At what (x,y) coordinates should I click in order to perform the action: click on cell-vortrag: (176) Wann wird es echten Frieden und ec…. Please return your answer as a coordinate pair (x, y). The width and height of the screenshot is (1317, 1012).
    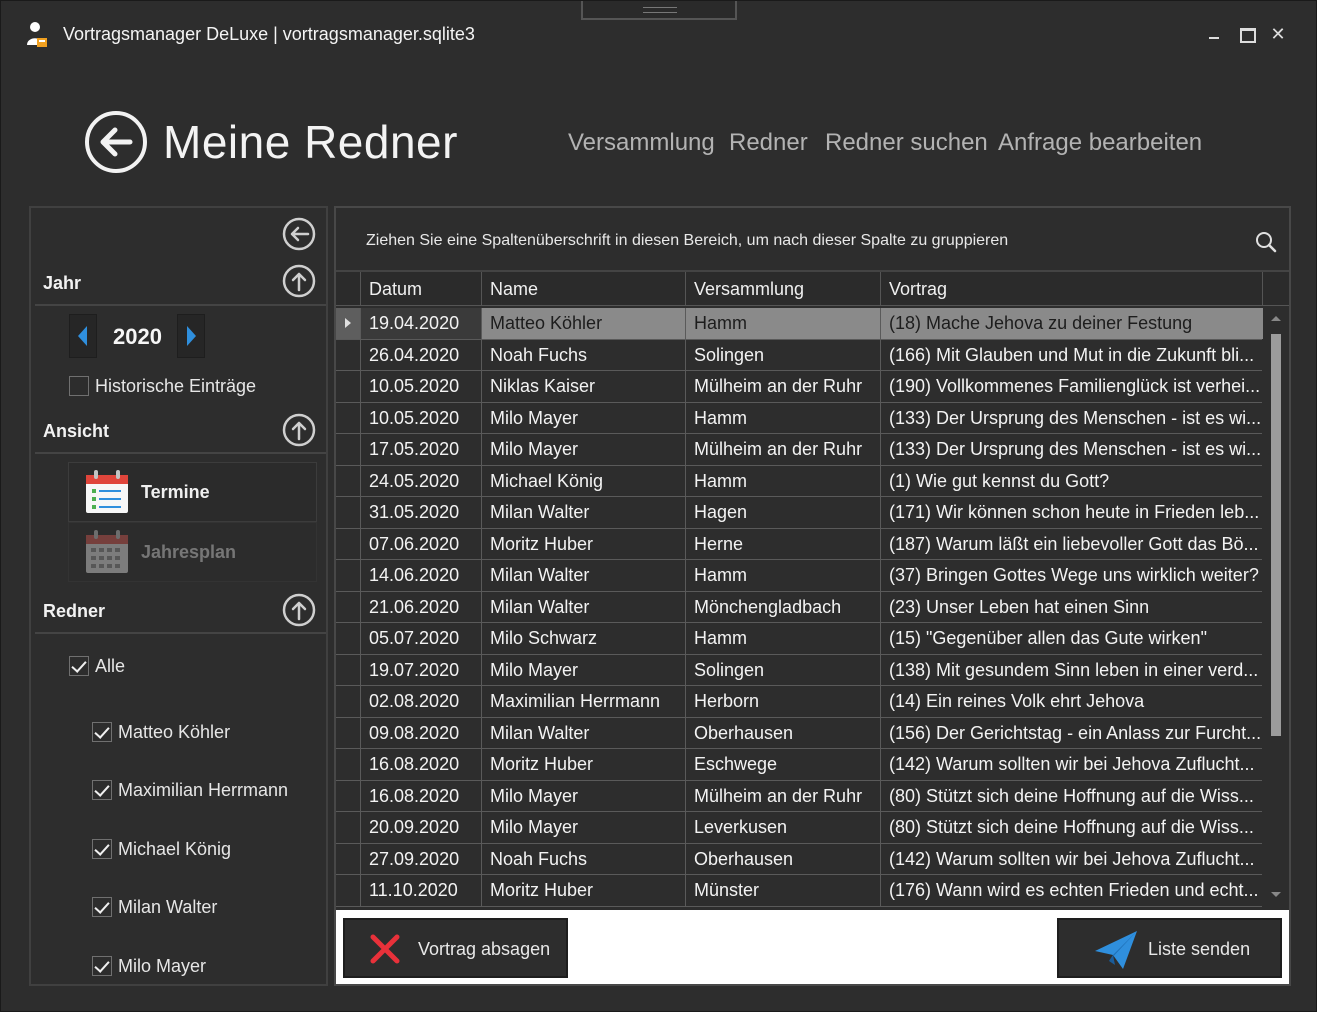
    Looking at the image, I should click on (1071, 890).